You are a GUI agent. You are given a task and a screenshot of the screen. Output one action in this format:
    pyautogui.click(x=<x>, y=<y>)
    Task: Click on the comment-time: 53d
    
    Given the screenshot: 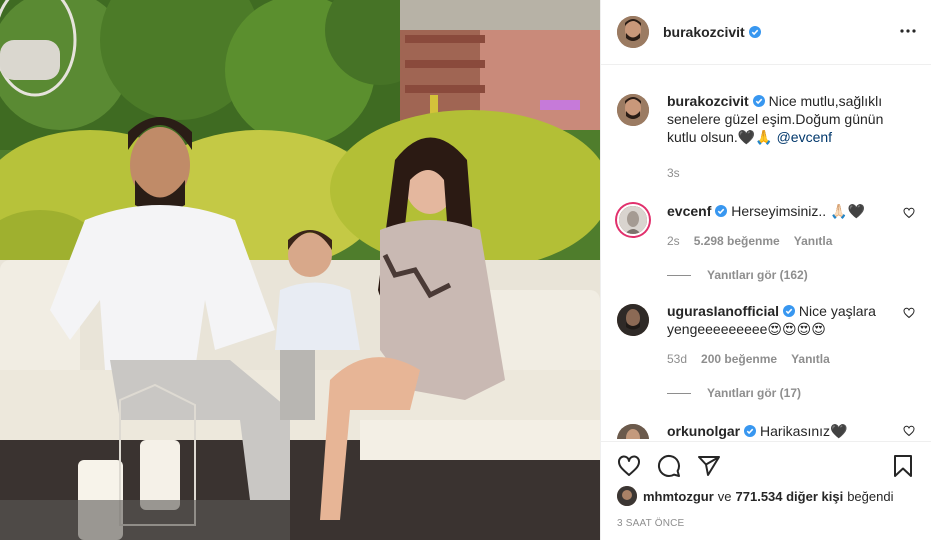 What is the action you would take?
    pyautogui.click(x=677, y=359)
    